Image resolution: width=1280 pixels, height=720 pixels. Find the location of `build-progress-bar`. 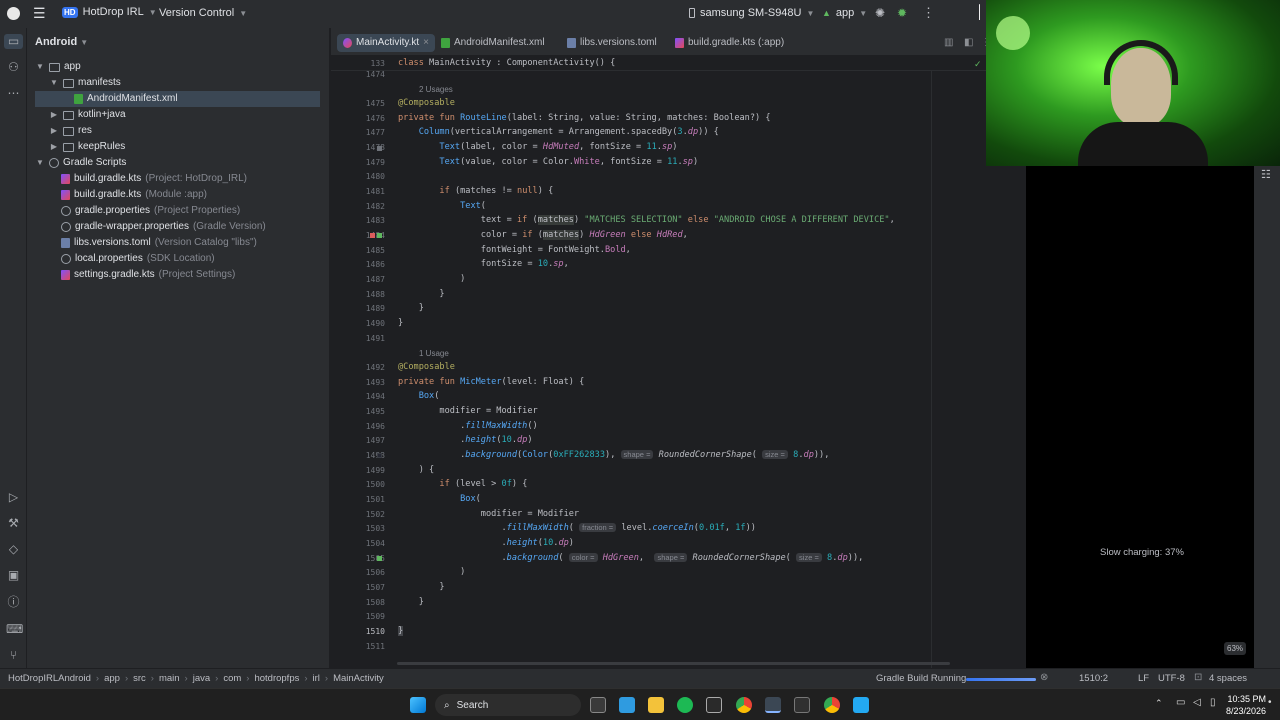

build-progress-bar is located at coordinates (1001, 679).